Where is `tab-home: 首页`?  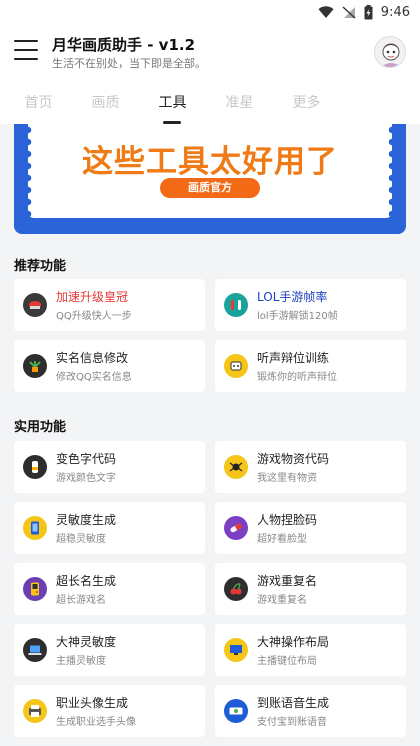
tab-home: 首页 is located at coordinates (38, 103).